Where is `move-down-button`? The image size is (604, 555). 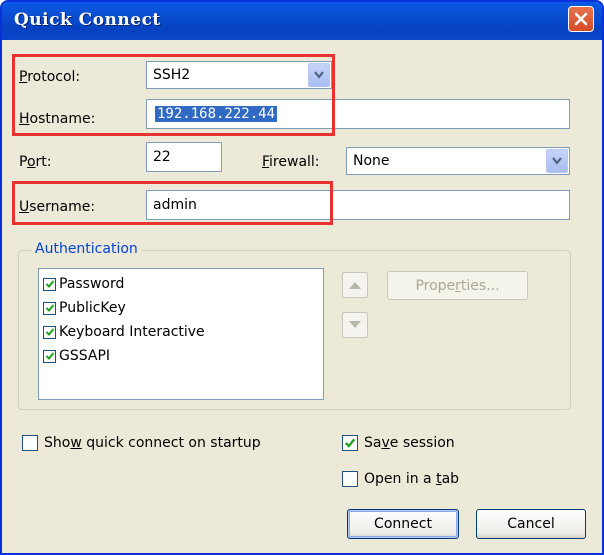
move-down-button is located at coordinates (355, 325).